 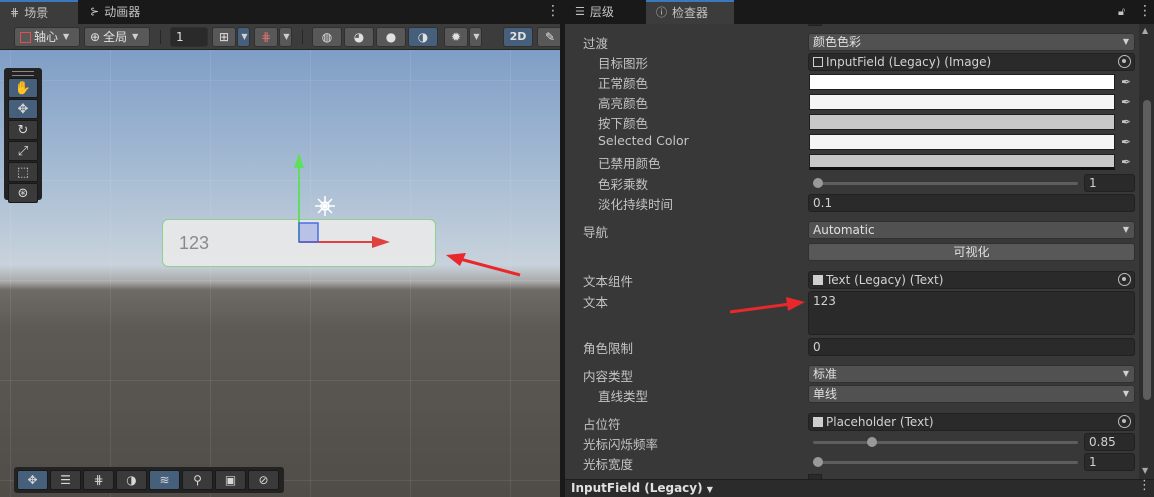 I want to click on canvas-center-icon, so click(x=325, y=206).